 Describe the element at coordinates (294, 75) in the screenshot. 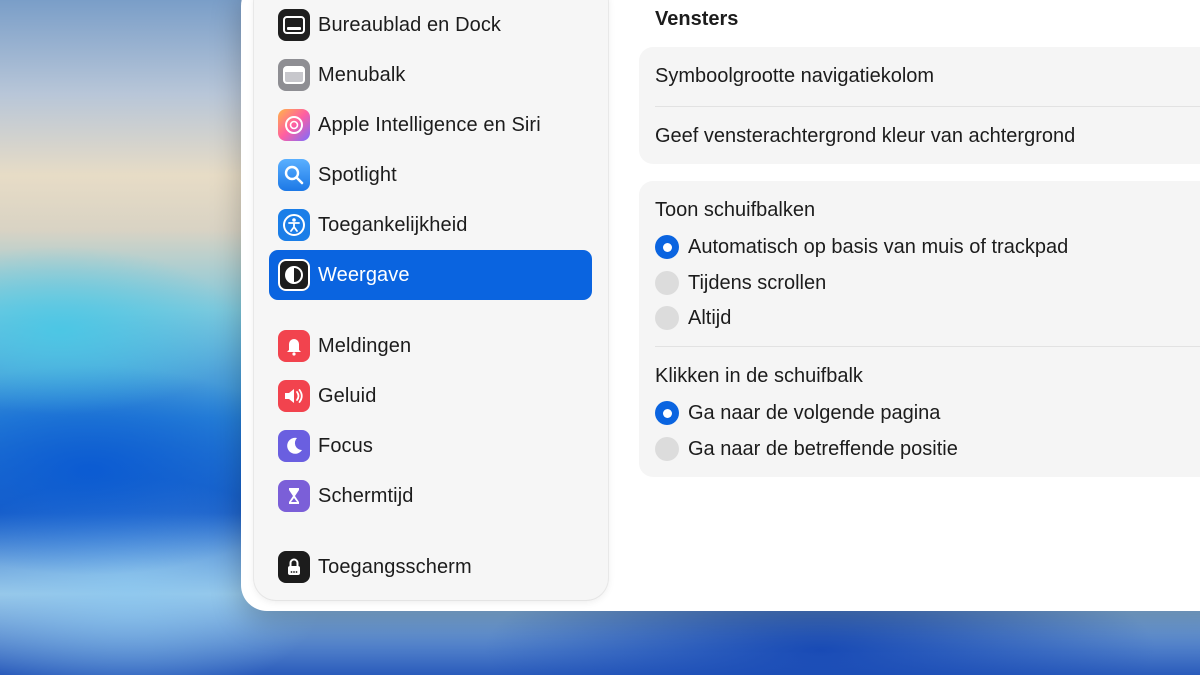

I see `menubar-icon` at that location.